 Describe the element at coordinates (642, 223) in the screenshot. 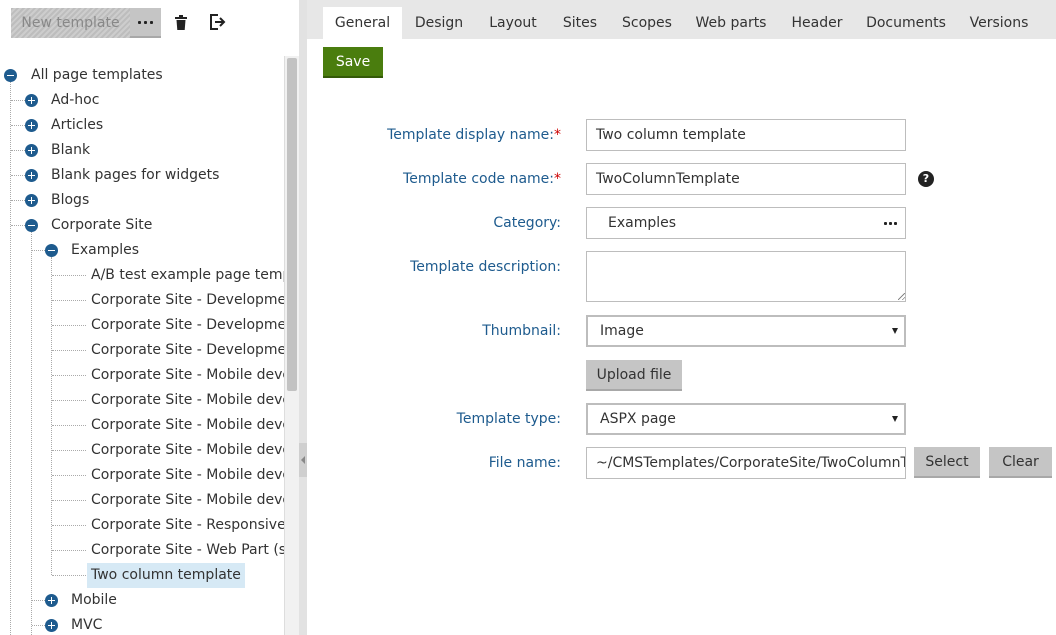

I see `category-value: Examples` at that location.